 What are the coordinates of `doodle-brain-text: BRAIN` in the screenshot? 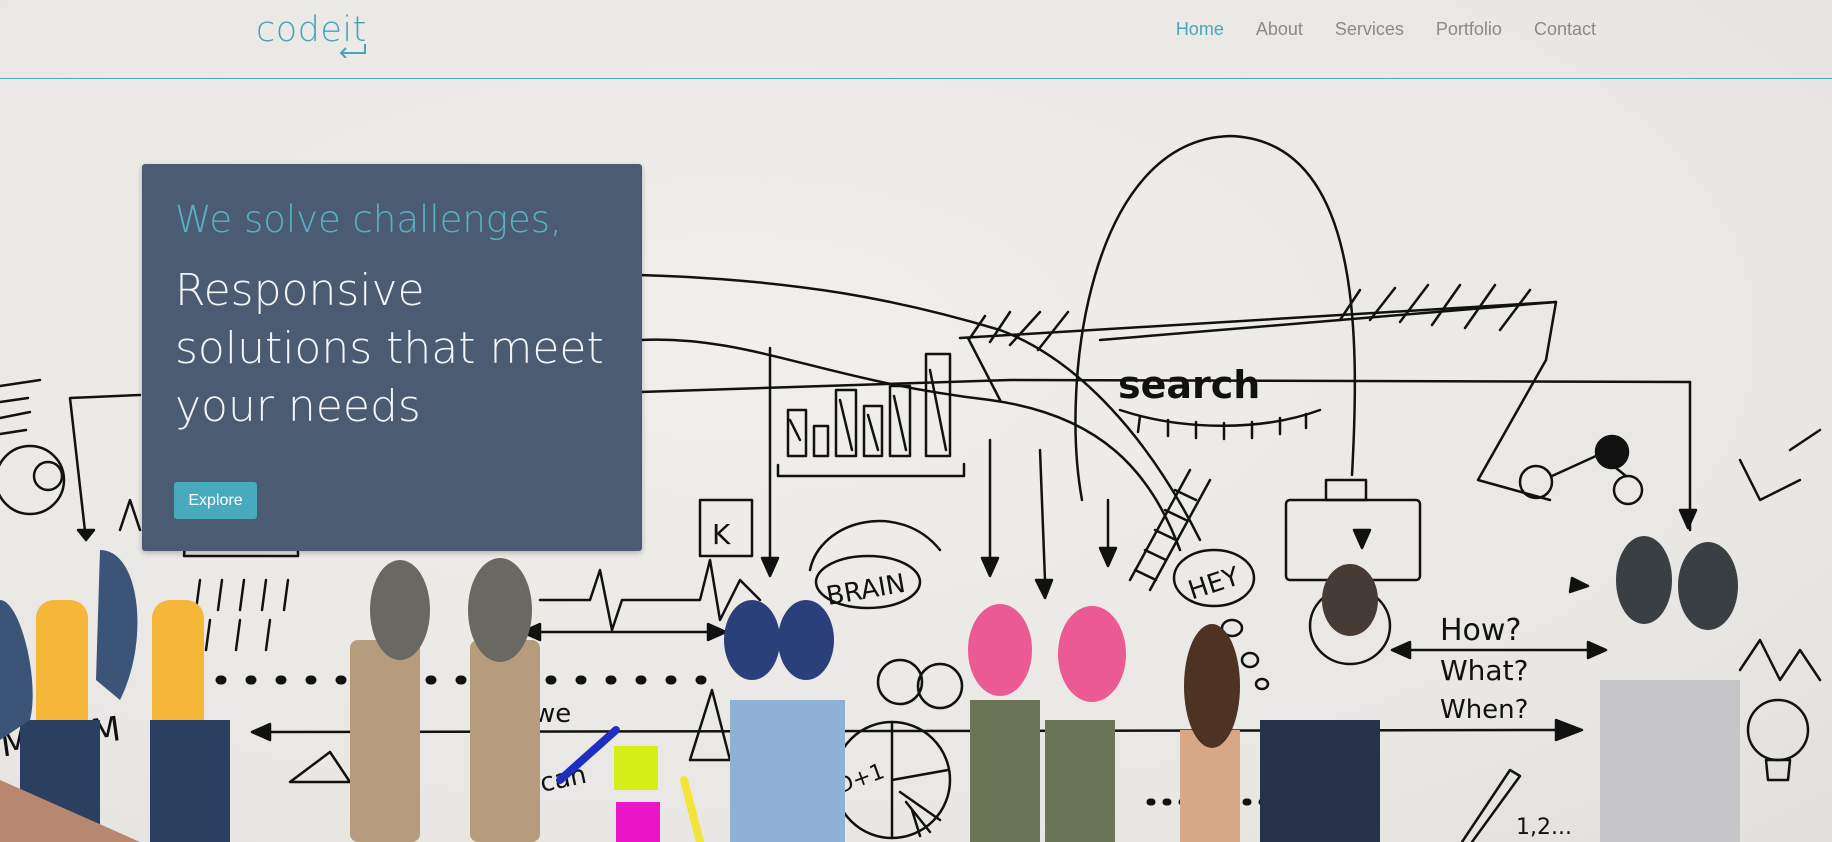 It's located at (866, 590).